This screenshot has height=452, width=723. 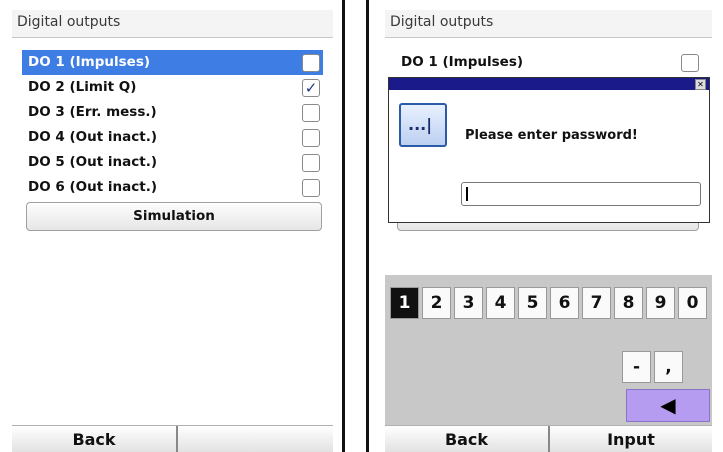 I want to click on key-5: 5, so click(x=532, y=303).